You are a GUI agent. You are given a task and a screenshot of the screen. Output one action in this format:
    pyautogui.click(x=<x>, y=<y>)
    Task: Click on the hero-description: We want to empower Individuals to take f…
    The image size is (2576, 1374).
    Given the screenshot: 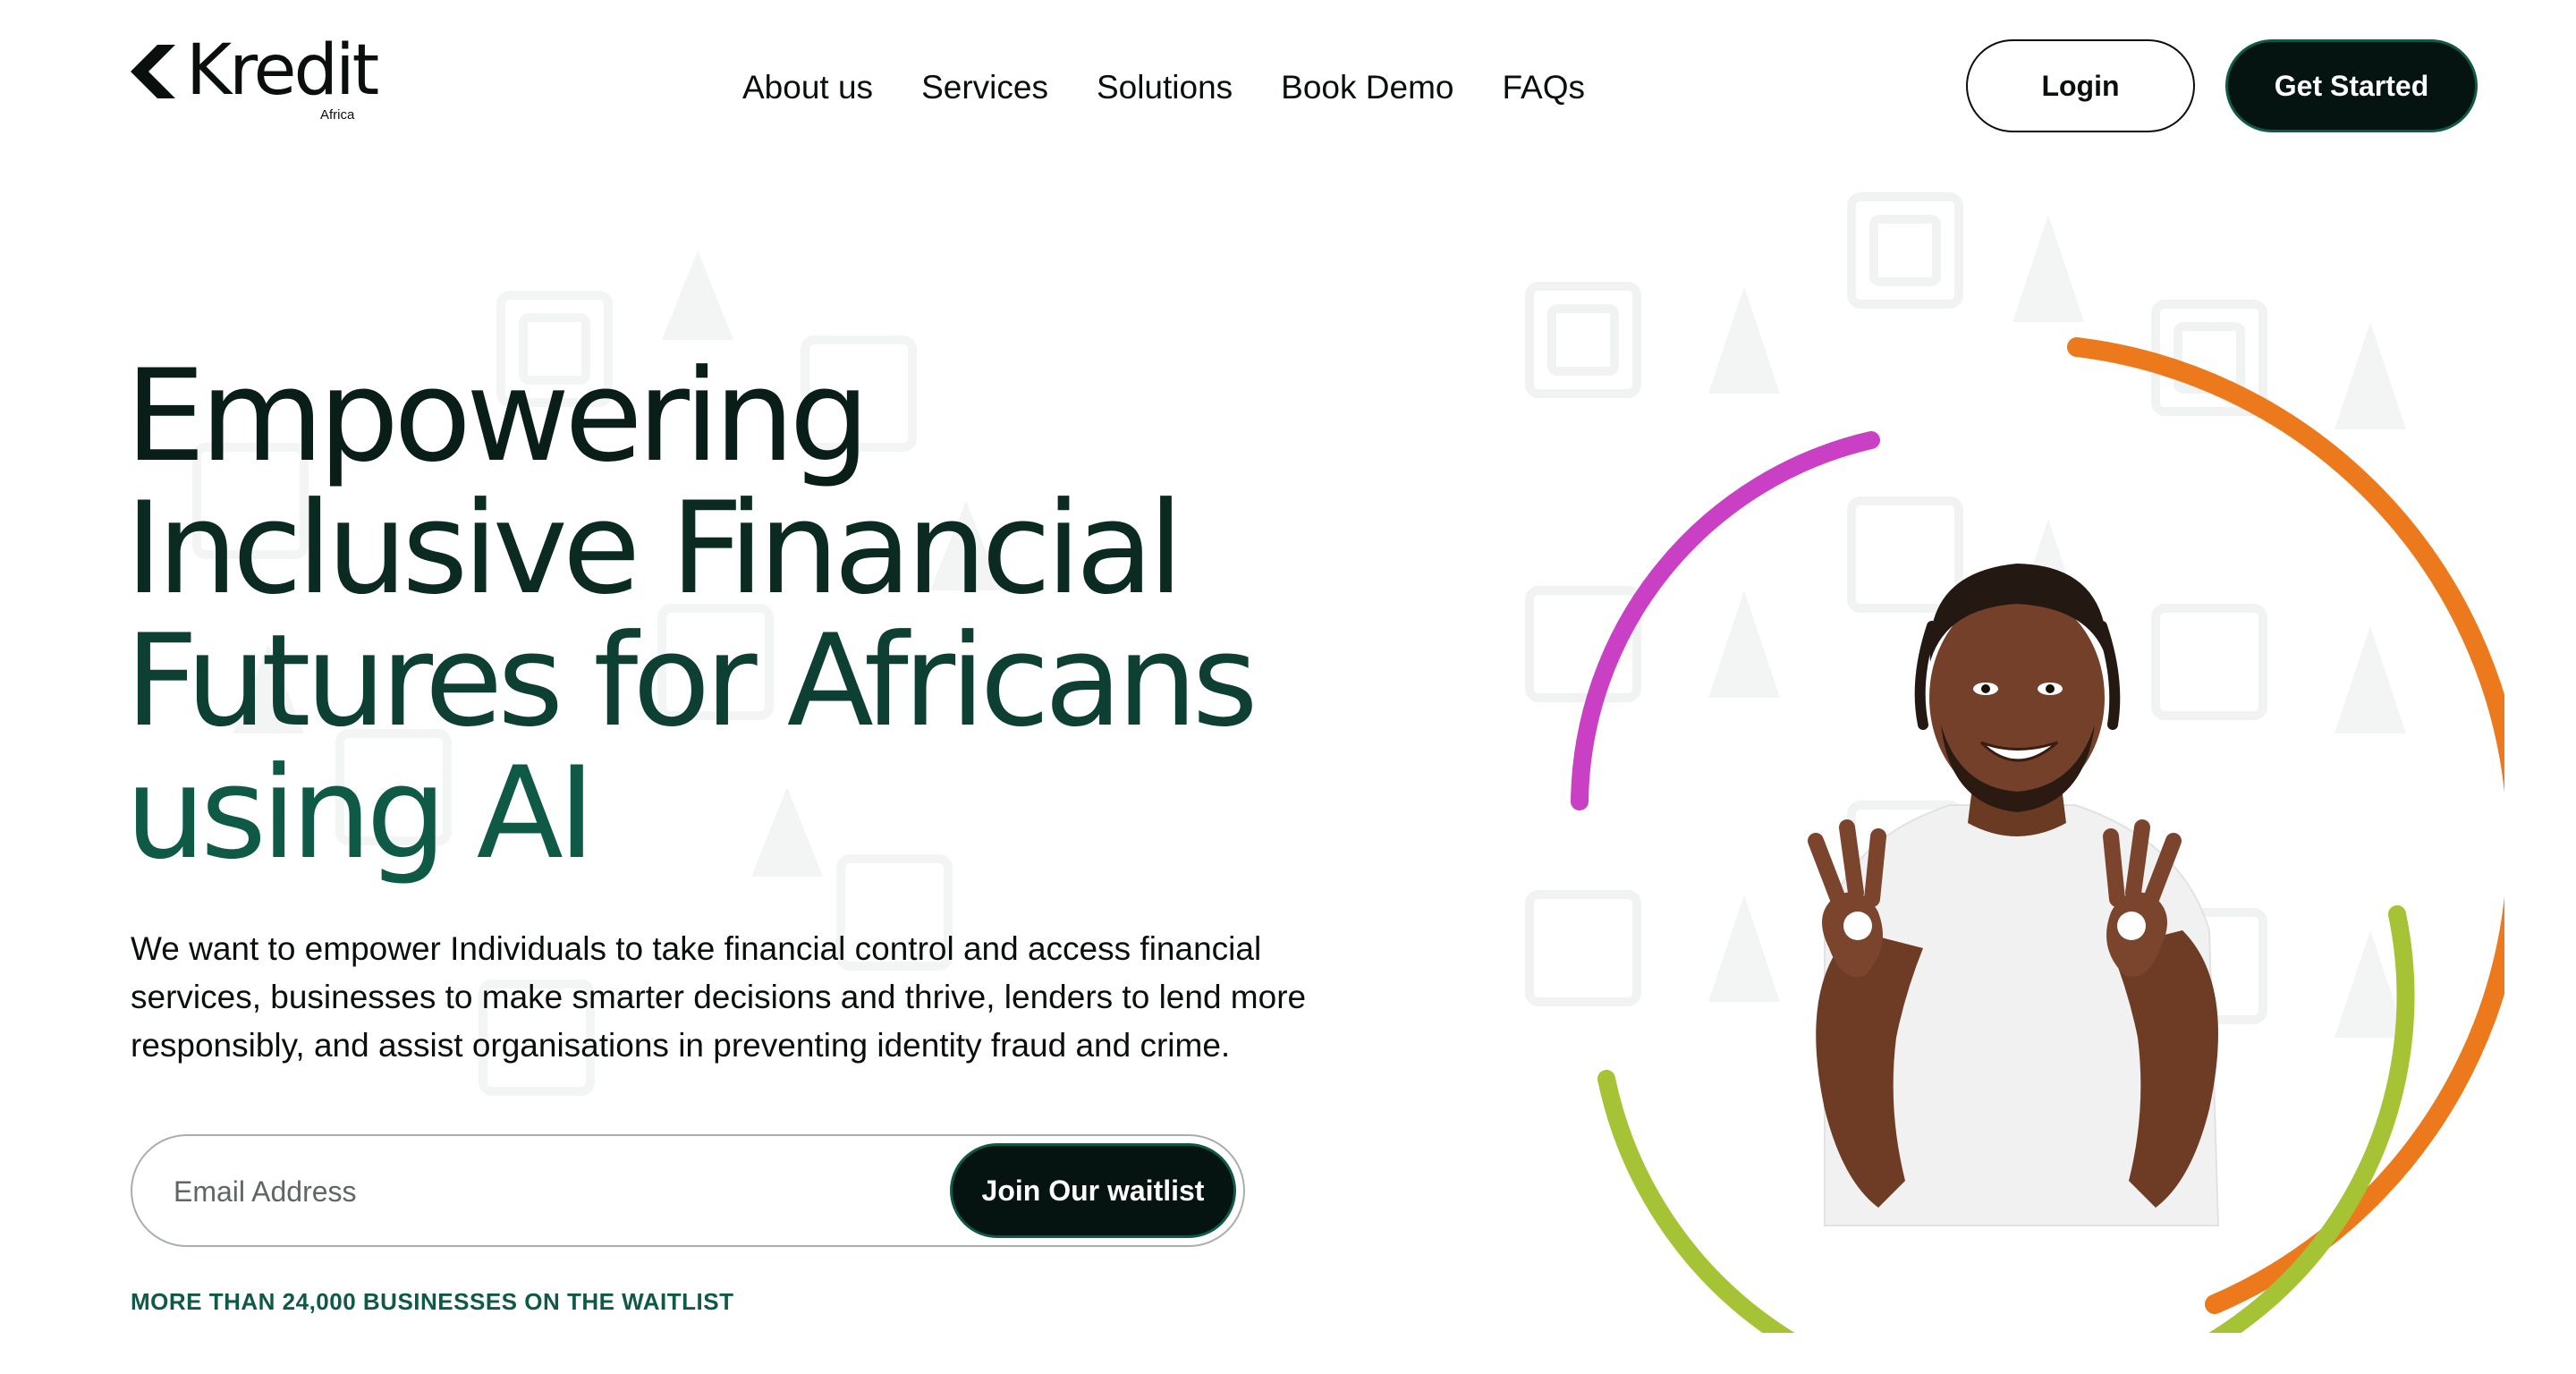 What is the action you would take?
    pyautogui.click(x=719, y=997)
    